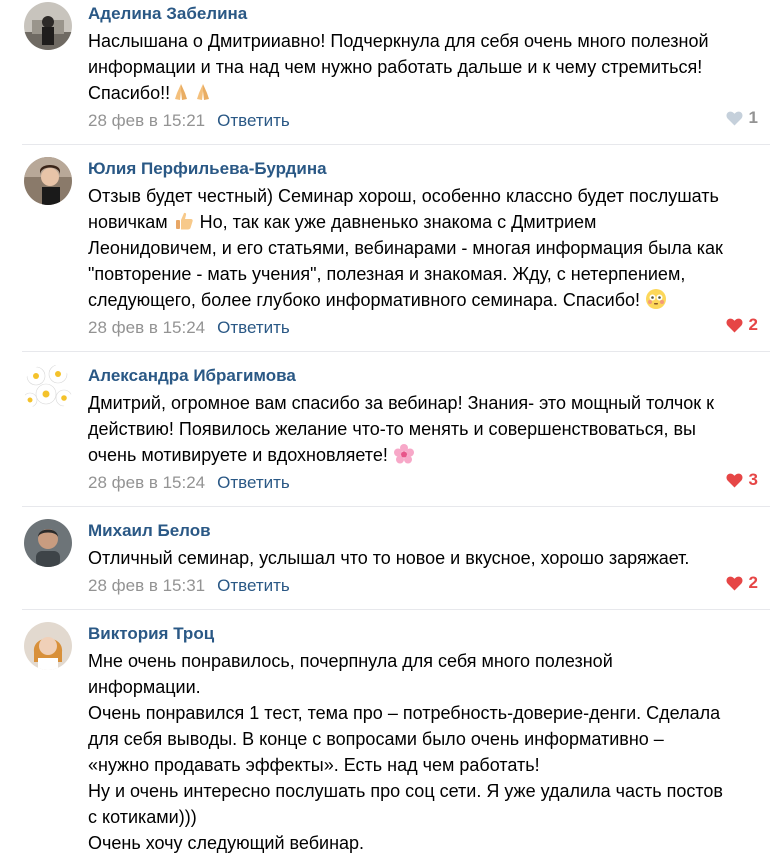 Image resolution: width=780 pixels, height=856 pixels. Describe the element at coordinates (429, 121) in the screenshot. I see `comment-meta: 28 фев в 15:21 Ответить 1` at that location.